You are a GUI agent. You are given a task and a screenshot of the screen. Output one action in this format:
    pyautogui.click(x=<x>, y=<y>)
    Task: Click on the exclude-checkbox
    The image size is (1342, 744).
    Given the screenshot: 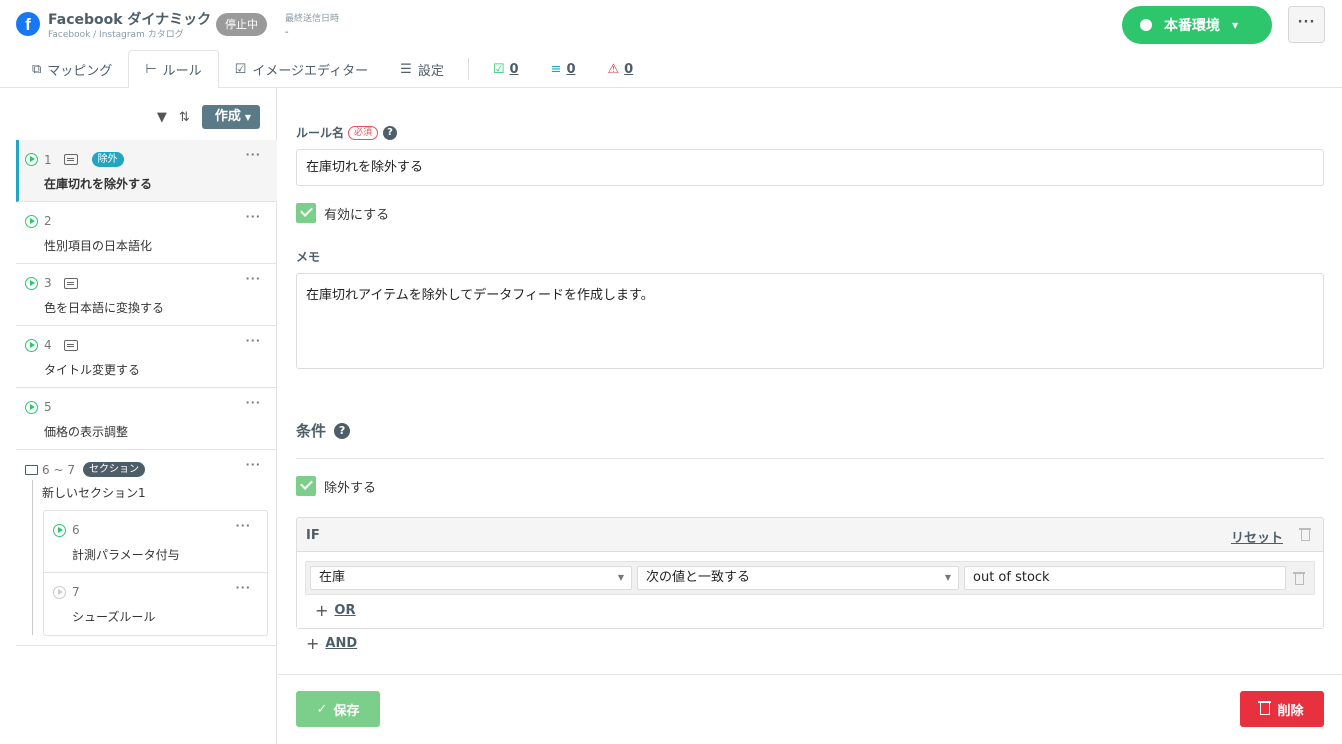 What is the action you would take?
    pyautogui.click(x=306, y=486)
    